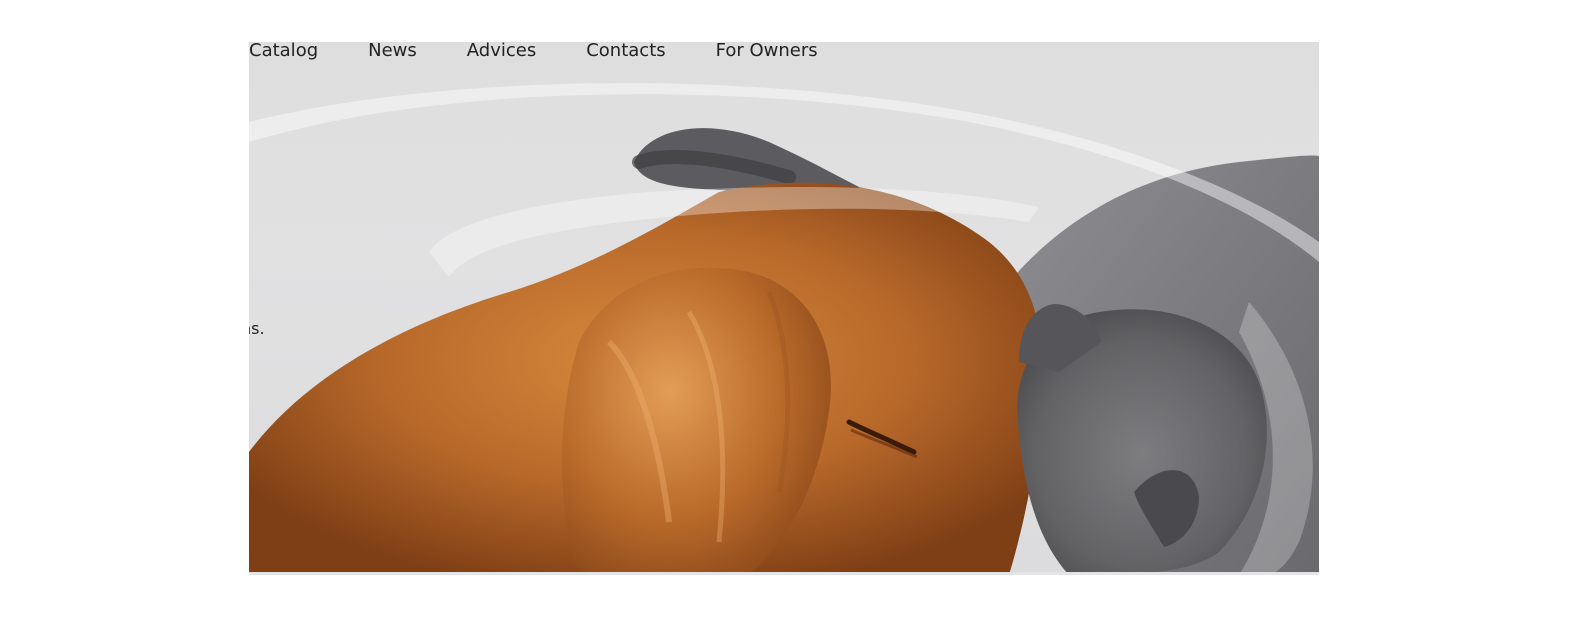 This screenshot has width=1575, height=619. Describe the element at coordinates (257, 328) in the screenshot. I see `hero-text-fragment: ns.` at that location.